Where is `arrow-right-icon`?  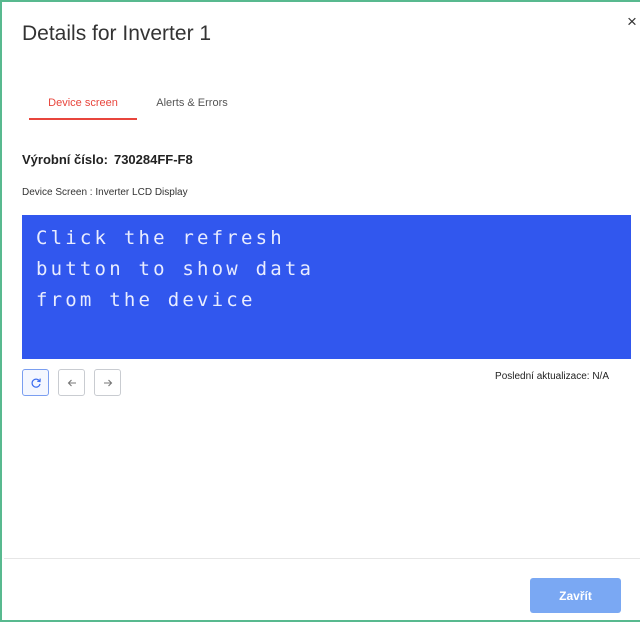 arrow-right-icon is located at coordinates (107, 382).